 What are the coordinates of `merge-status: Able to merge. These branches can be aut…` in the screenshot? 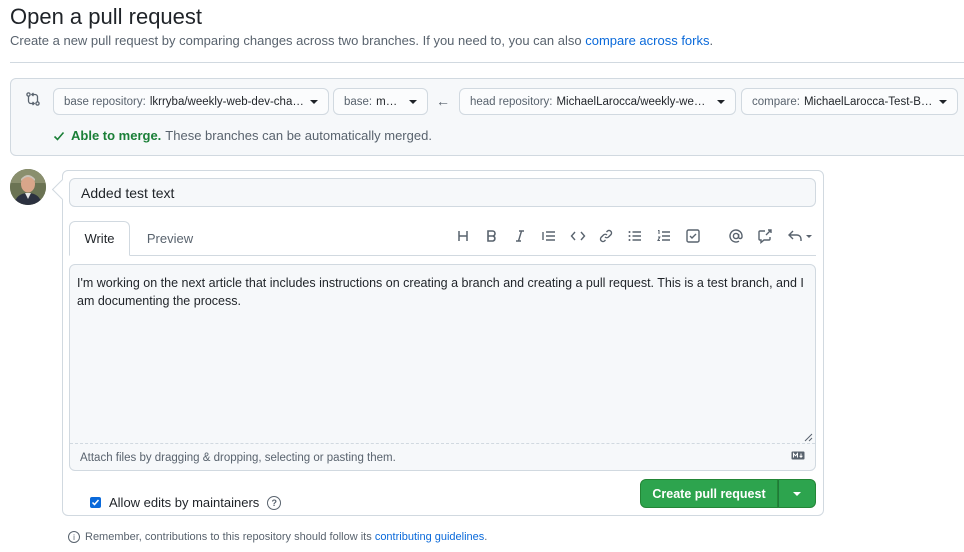 It's located at (242, 135).